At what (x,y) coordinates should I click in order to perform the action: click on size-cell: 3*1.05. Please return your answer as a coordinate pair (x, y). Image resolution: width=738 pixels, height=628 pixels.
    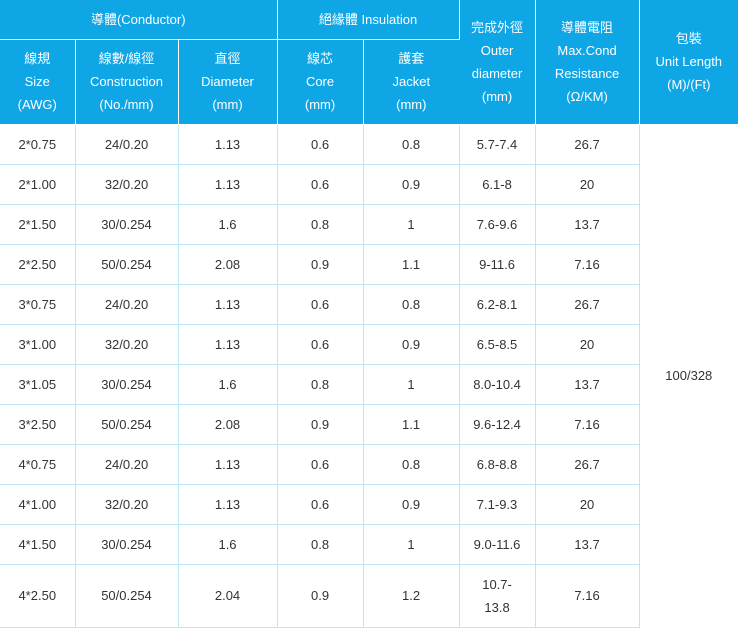
    Looking at the image, I should click on (38, 384).